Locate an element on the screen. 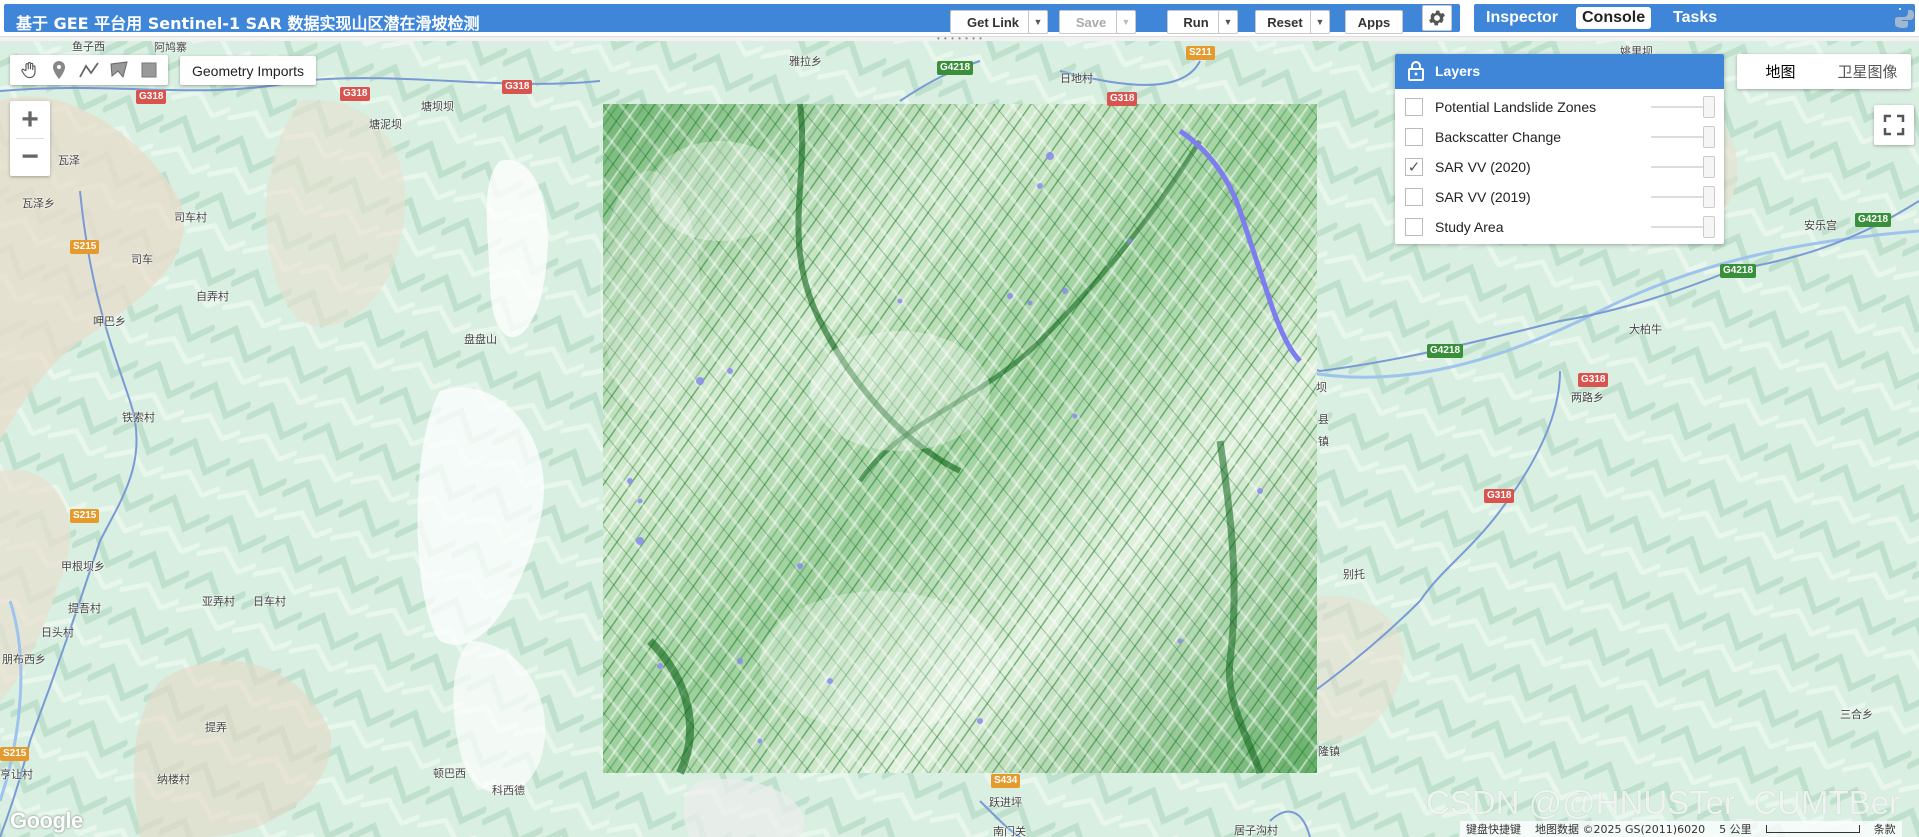  place-label: 亨让村 is located at coordinates (16, 774).